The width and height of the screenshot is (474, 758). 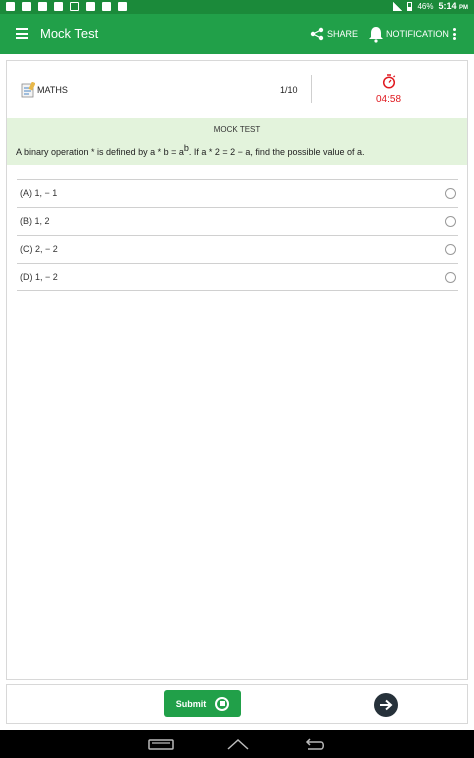 I want to click on status-bar: 46% 5:14 PM, so click(x=237, y=7).